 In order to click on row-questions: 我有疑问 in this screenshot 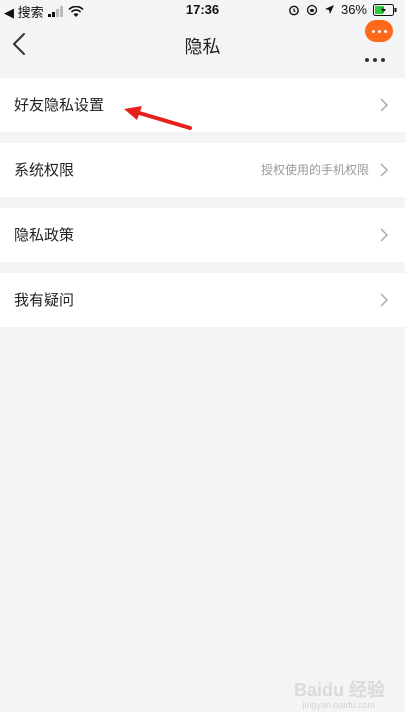, I will do `click(202, 300)`.